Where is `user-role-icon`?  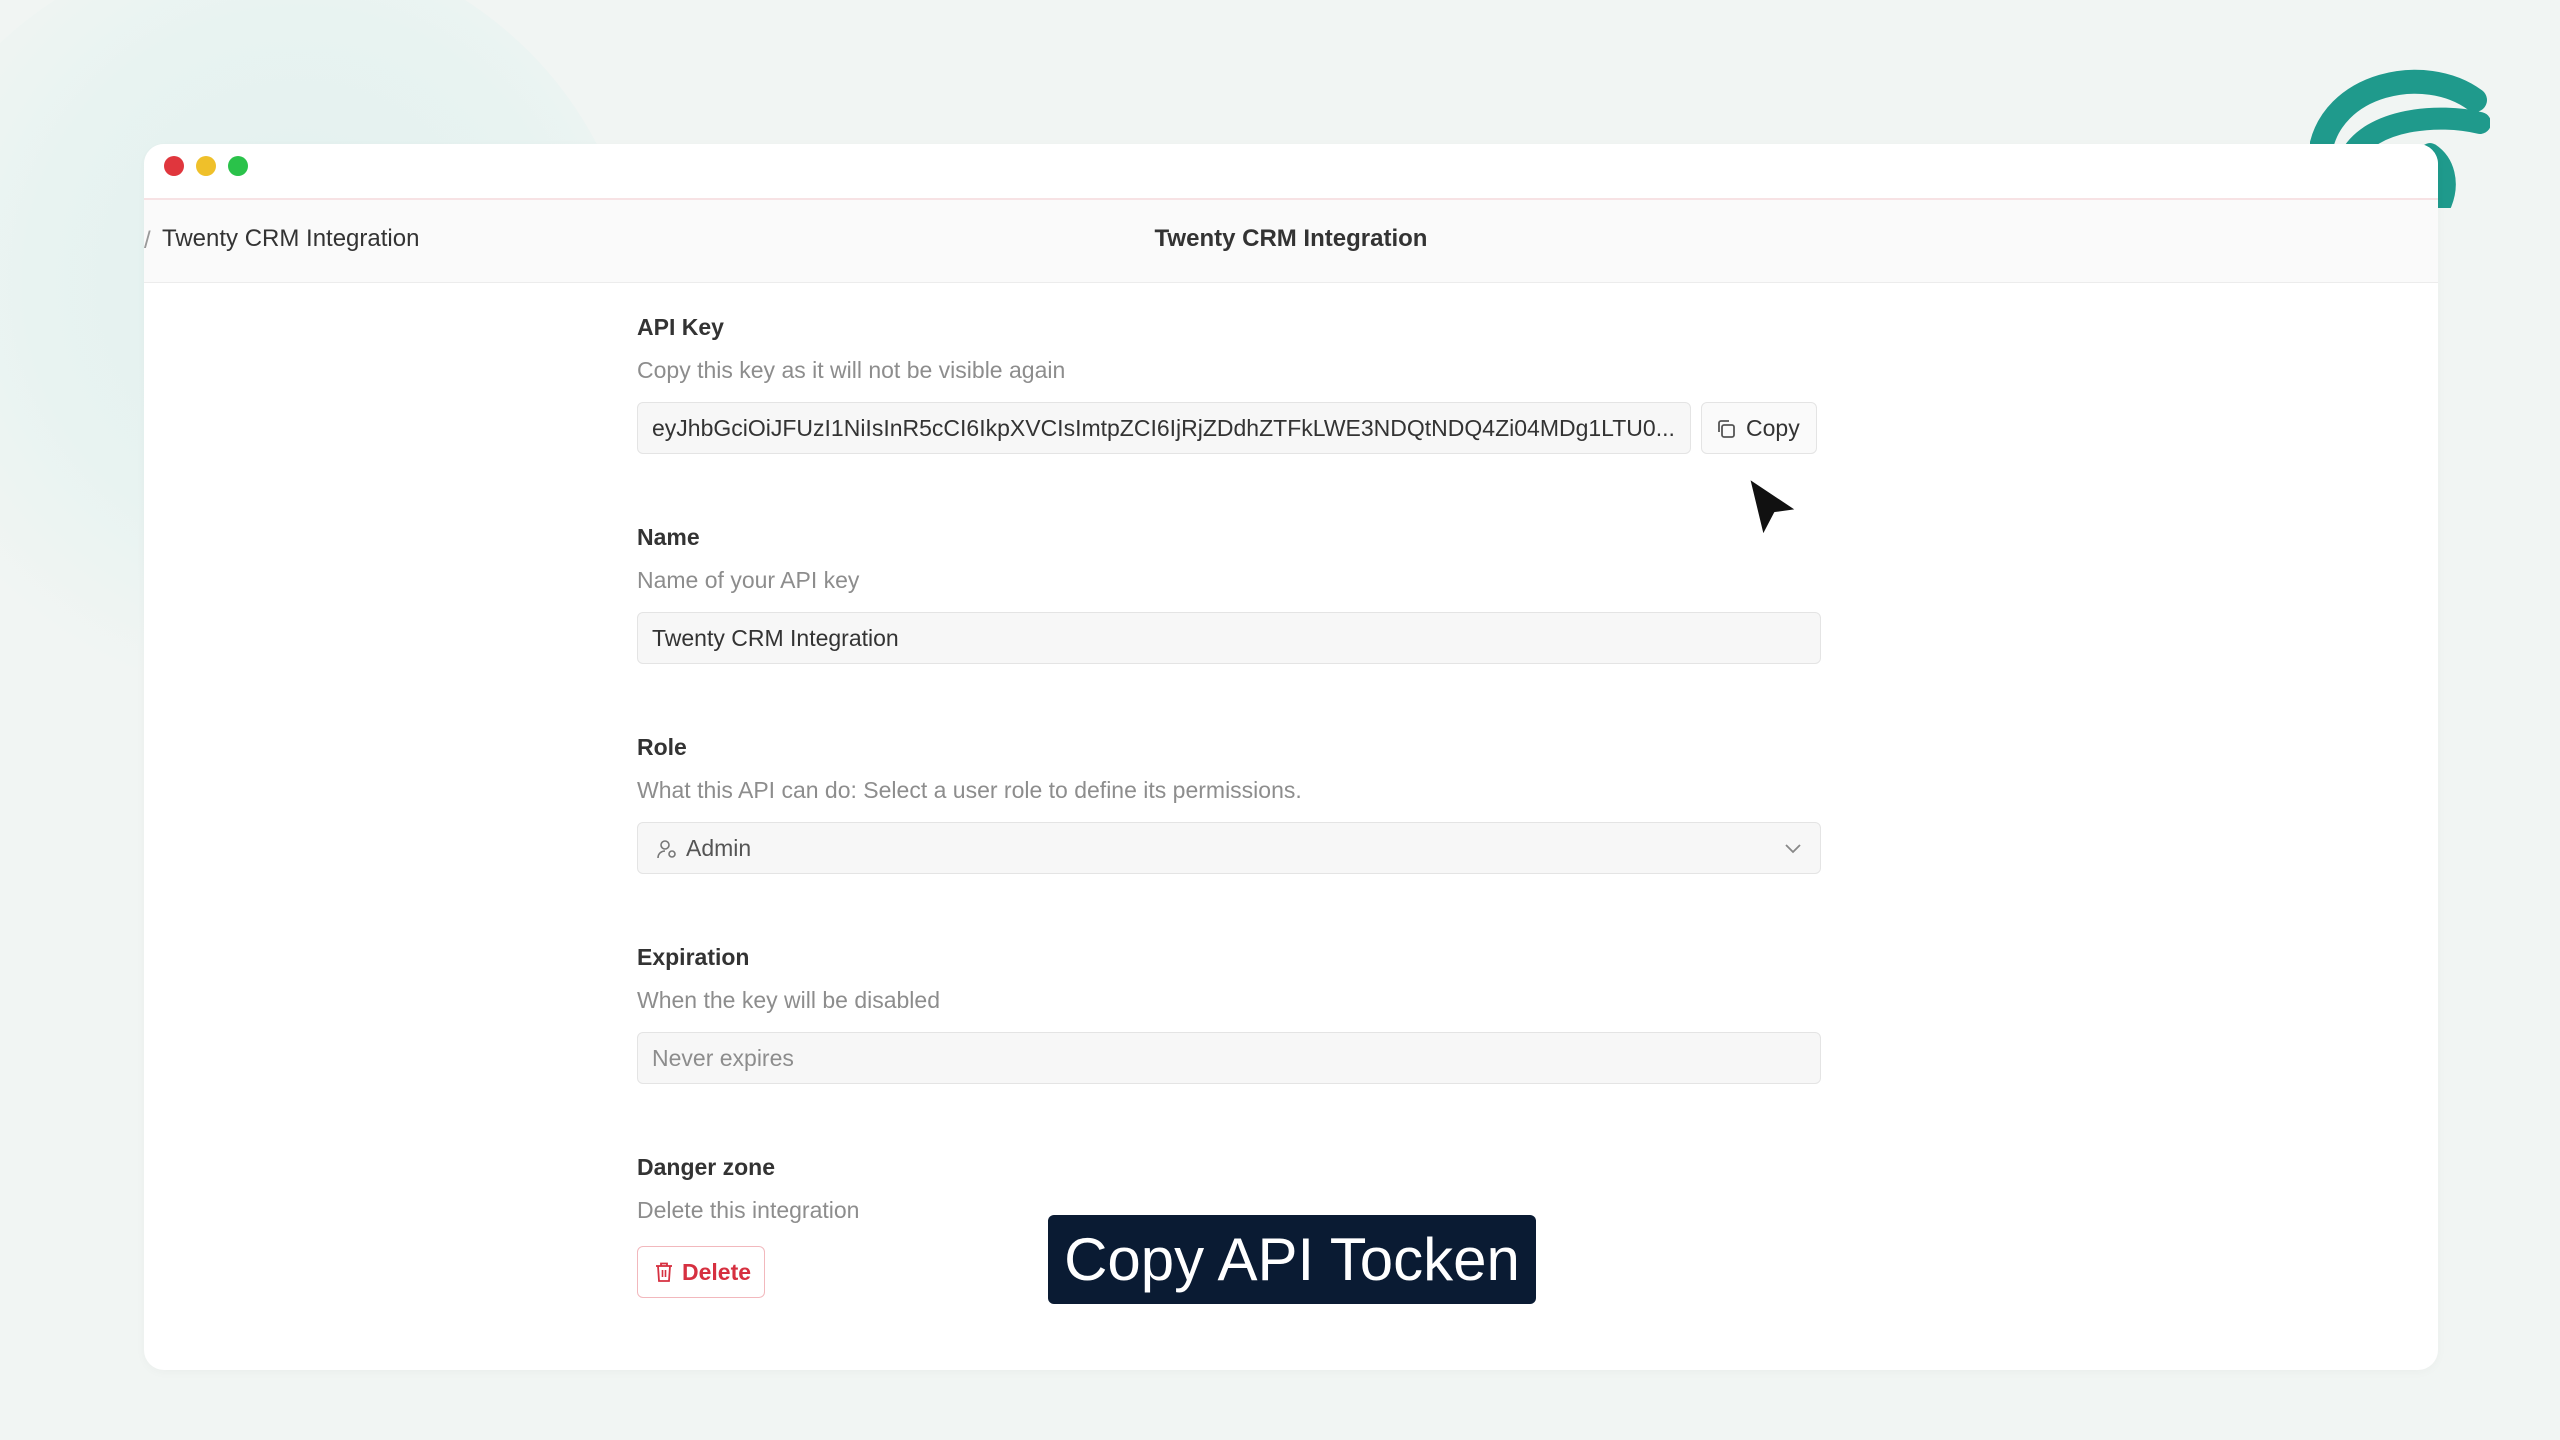 user-role-icon is located at coordinates (666, 849).